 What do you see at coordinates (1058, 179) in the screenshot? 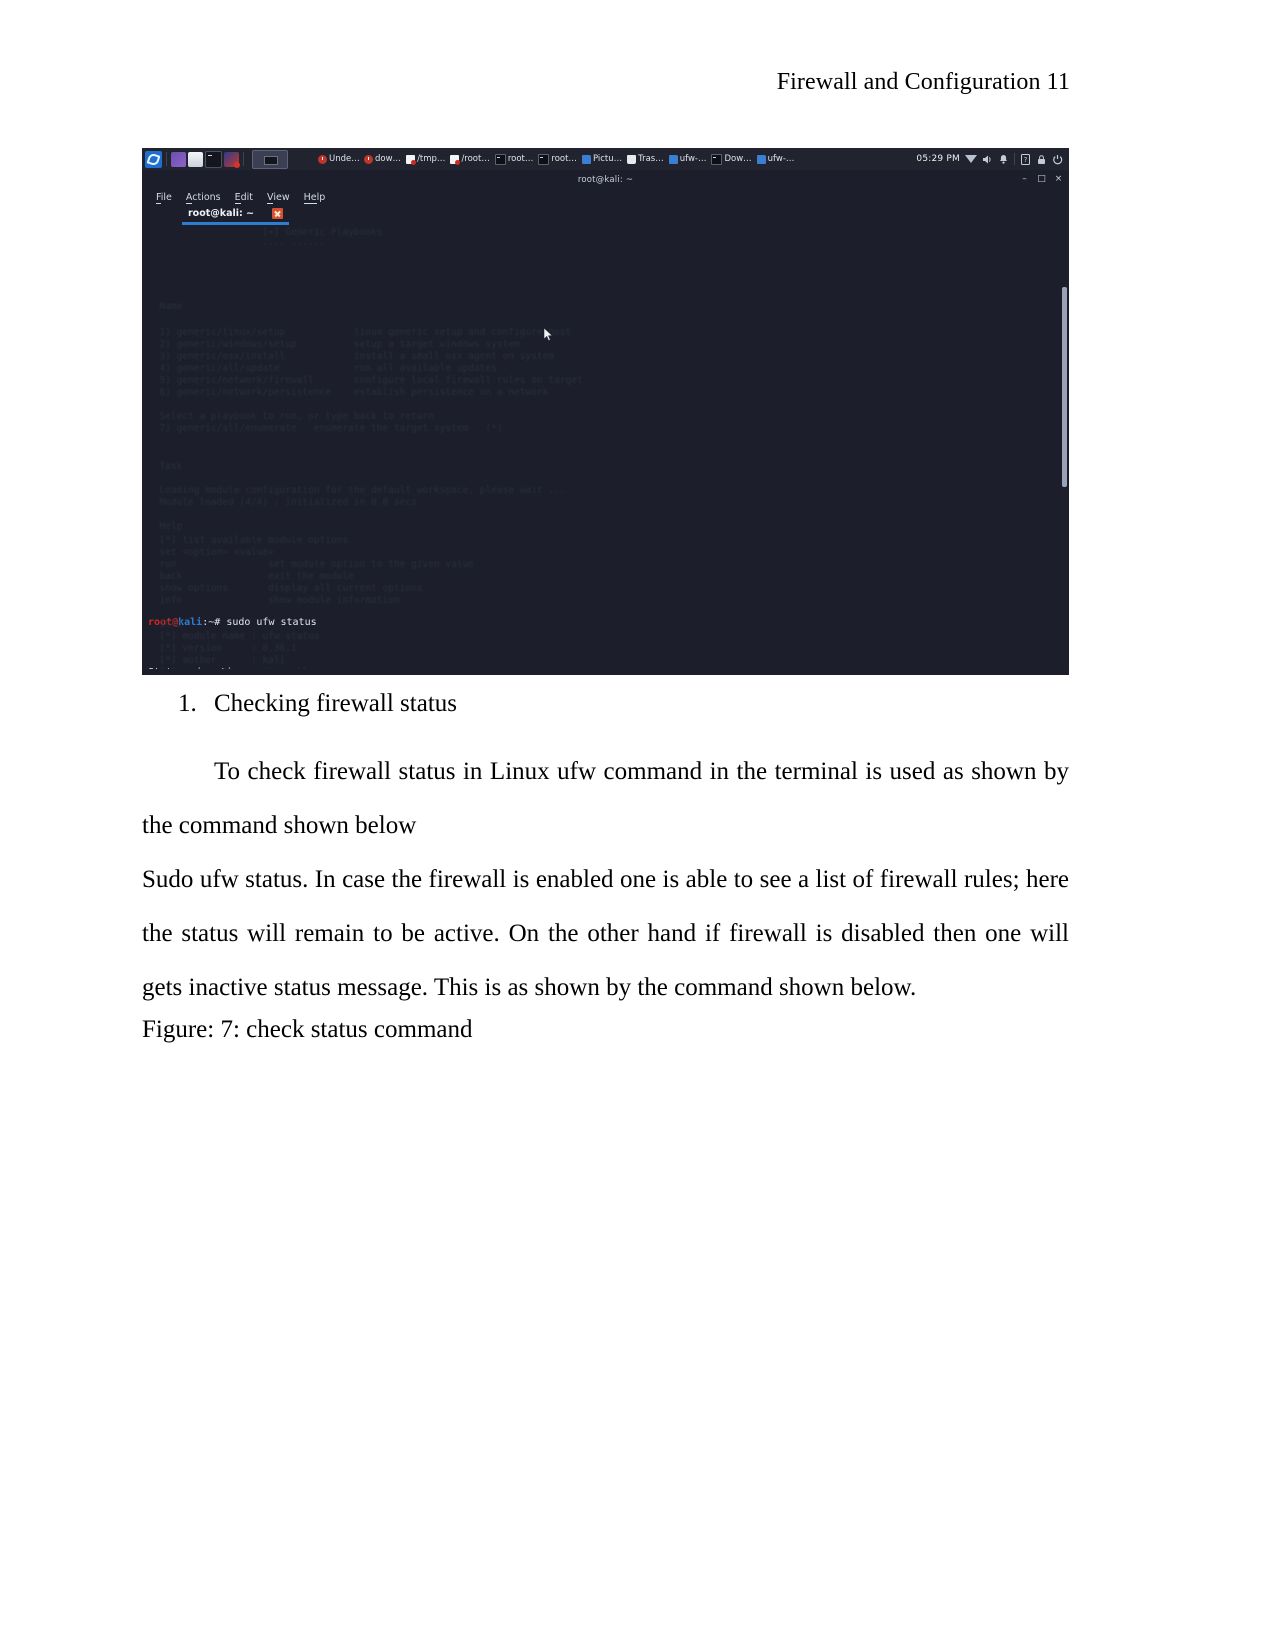
I see `close-button: ×` at bounding box center [1058, 179].